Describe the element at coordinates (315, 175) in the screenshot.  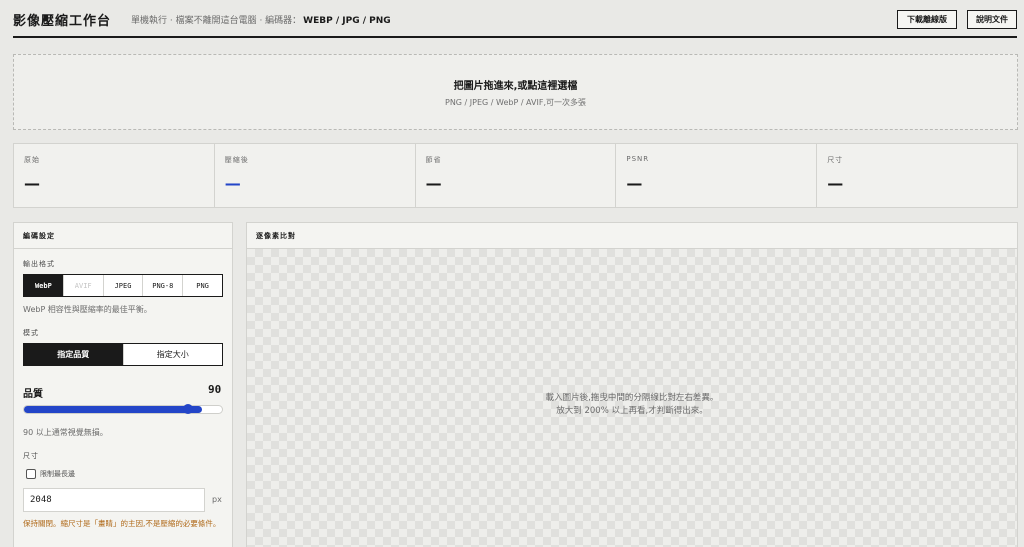
I see `stat-compressed: 壓縮後 —` at that location.